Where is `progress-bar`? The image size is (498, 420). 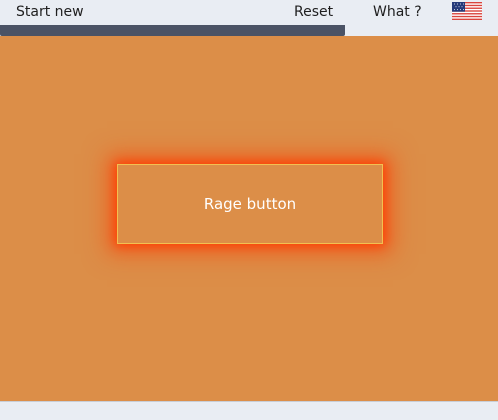 progress-bar is located at coordinates (249, 30).